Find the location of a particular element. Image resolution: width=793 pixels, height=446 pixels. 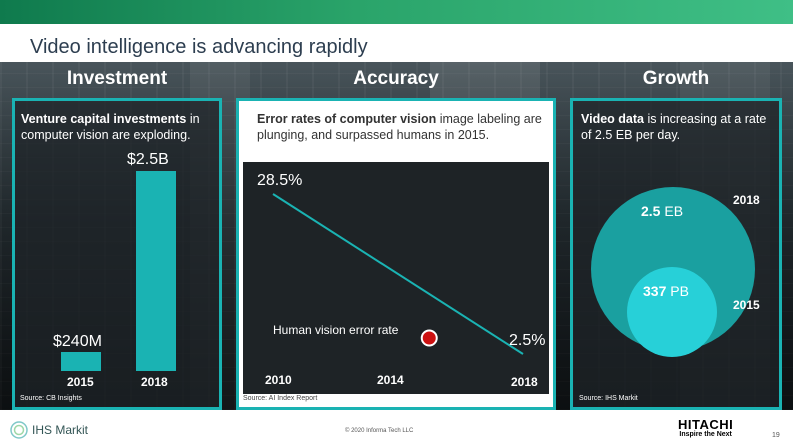

data-volume-2015-circle is located at coordinates (672, 312).